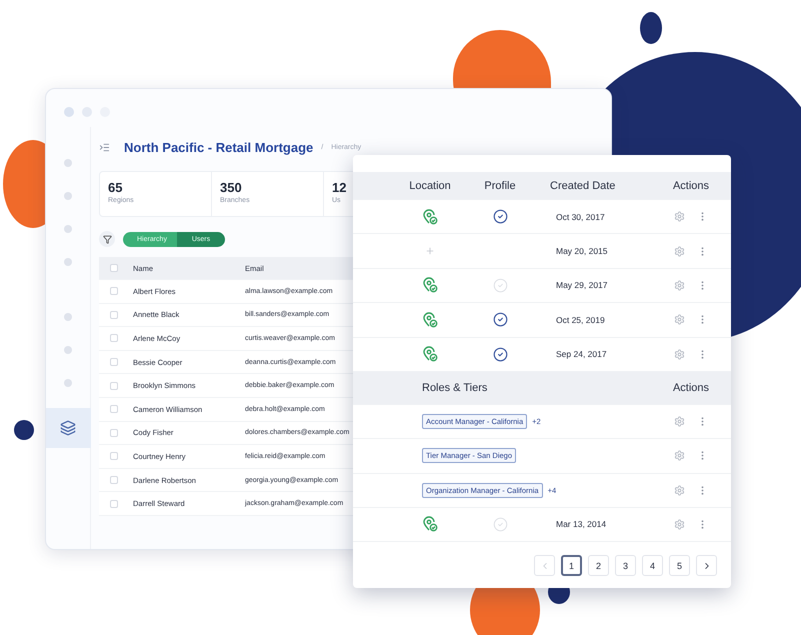  What do you see at coordinates (231, 187) in the screenshot?
I see `stat-value: 350` at bounding box center [231, 187].